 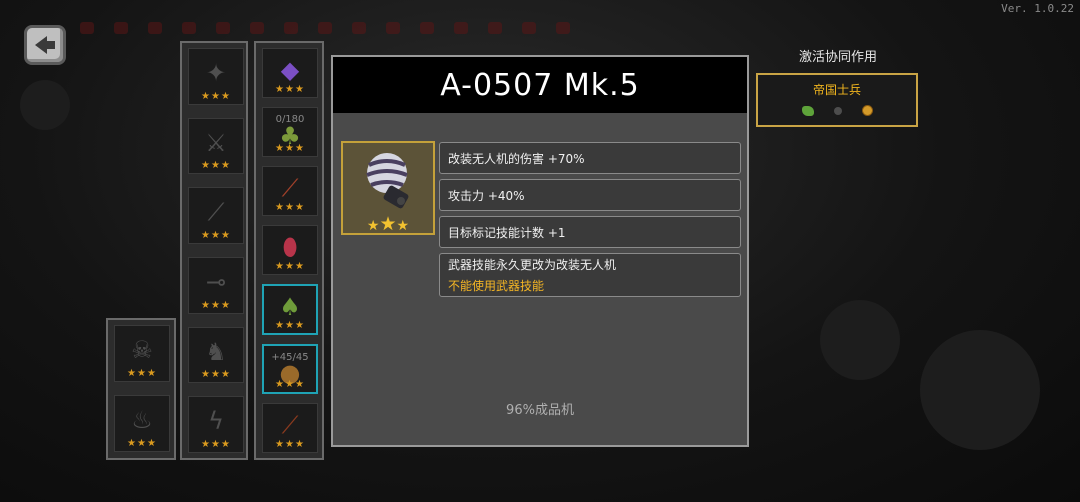 I want to click on red-egg-icon: ⬮, so click(x=290, y=247).